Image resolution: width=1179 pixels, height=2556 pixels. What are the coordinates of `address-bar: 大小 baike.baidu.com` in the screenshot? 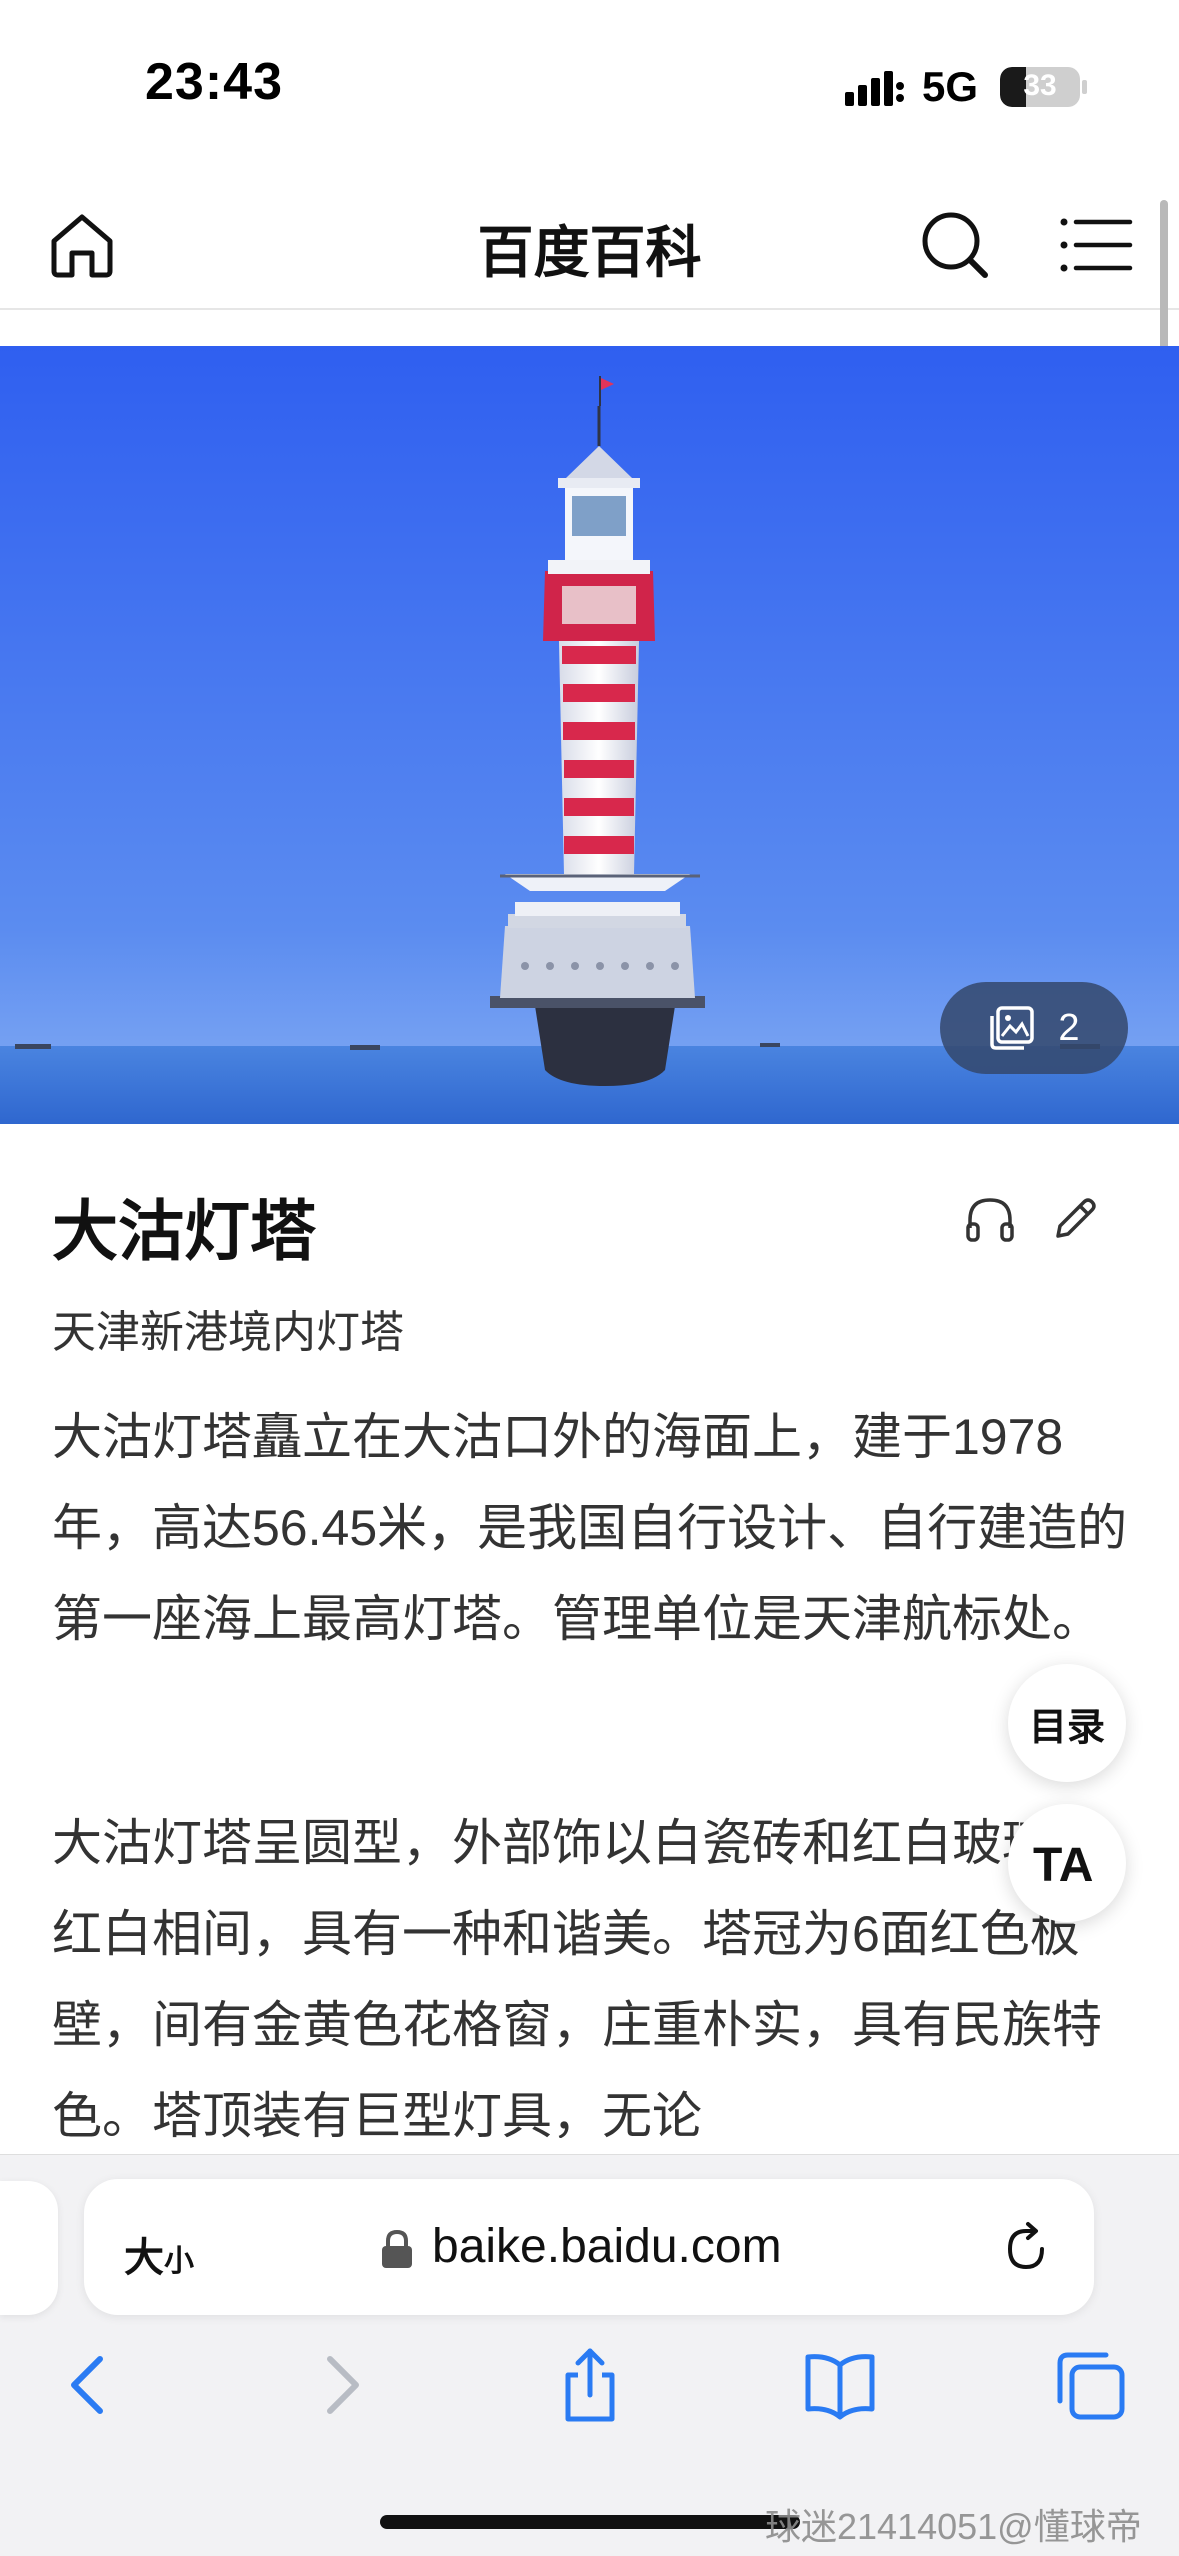 It's located at (589, 2247).